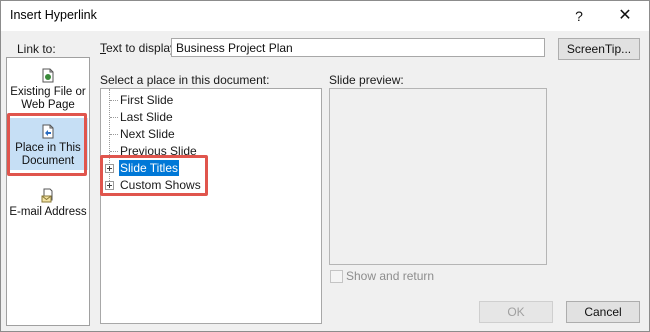 This screenshot has height=332, width=650. Describe the element at coordinates (48, 205) in the screenshot. I see `sidebar-item-email: E-mail Address` at that location.